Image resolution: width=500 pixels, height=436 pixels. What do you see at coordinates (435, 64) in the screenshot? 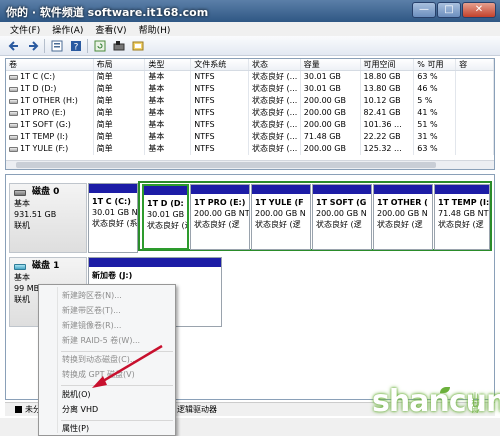
I see `column-header-percent-free: % 可用` at bounding box center [435, 64].